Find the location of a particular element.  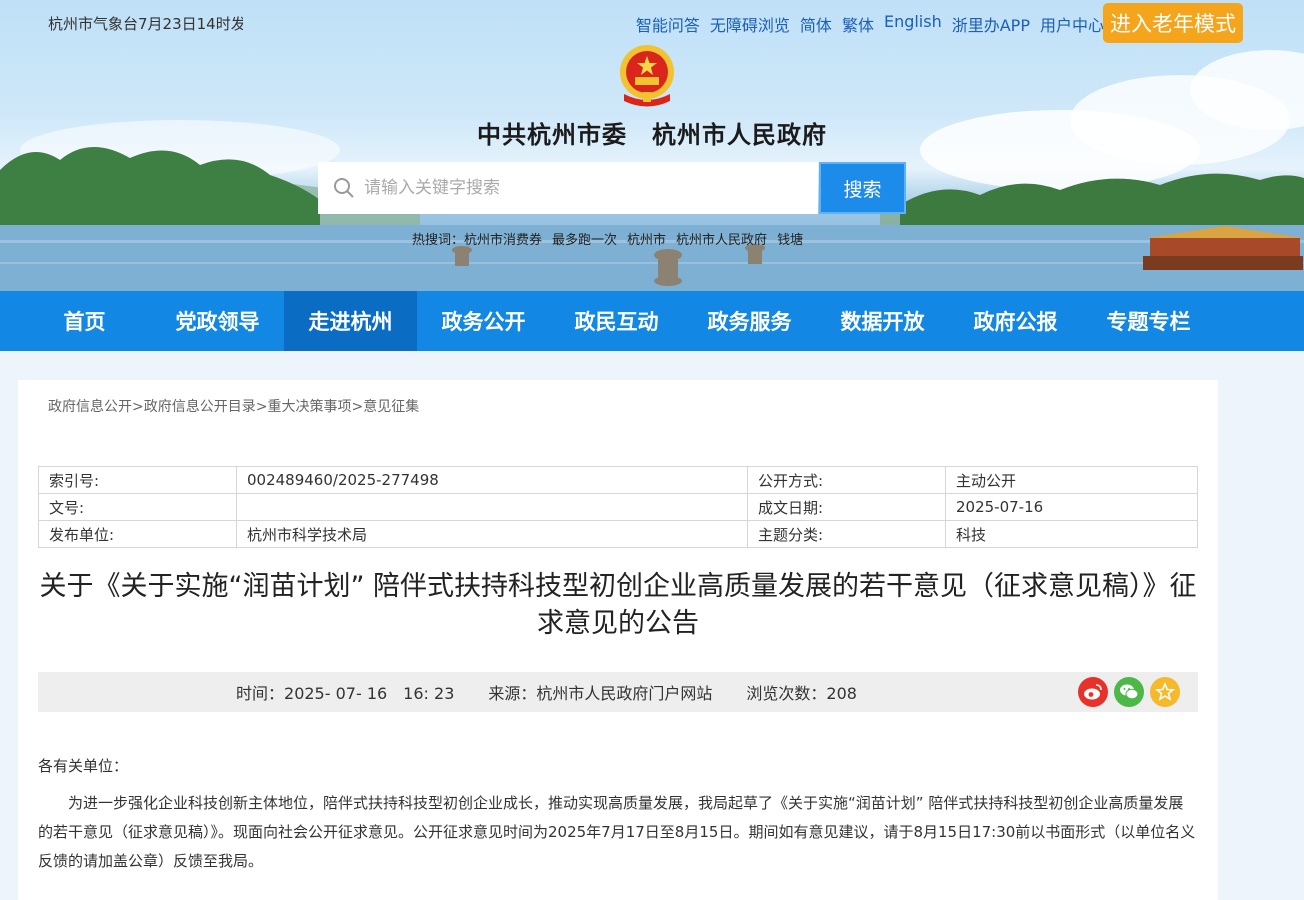

meta-label: 文号: is located at coordinates (138, 507).